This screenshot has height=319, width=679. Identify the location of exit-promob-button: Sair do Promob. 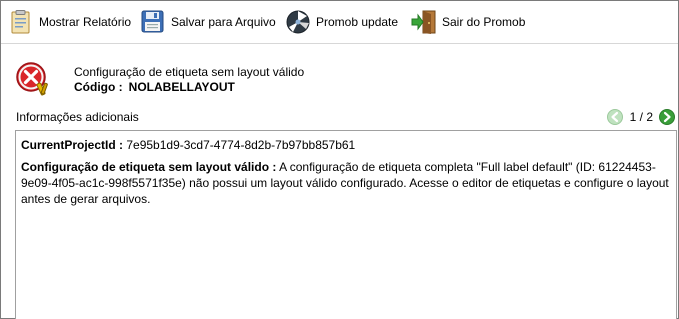
(468, 22).